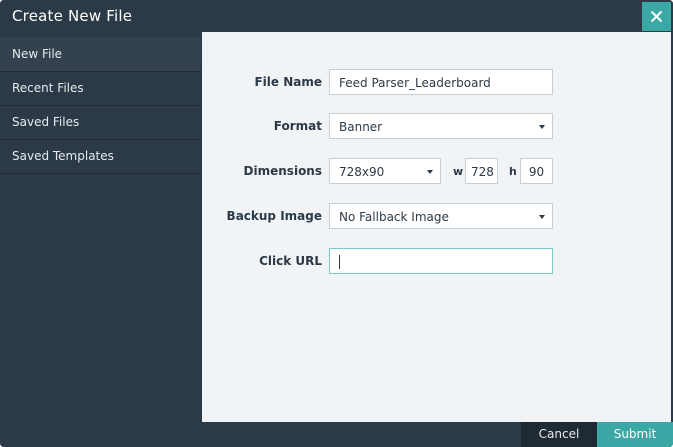 Image resolution: width=673 pixels, height=447 pixels. What do you see at coordinates (274, 216) in the screenshot?
I see `backup-image-label: Backup Image` at bounding box center [274, 216].